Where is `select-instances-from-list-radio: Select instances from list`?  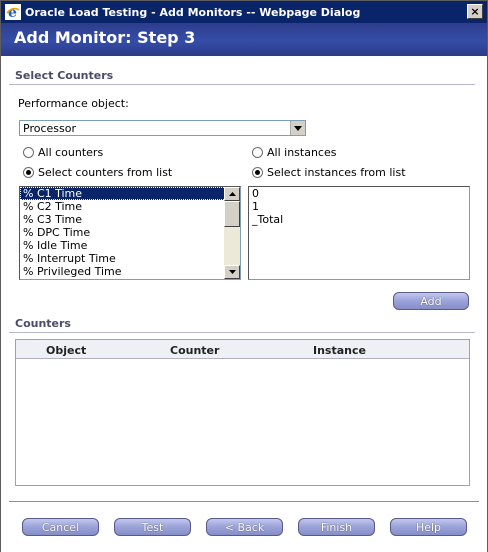
select-instances-from-list-radio: Select instances from list is located at coordinates (329, 172).